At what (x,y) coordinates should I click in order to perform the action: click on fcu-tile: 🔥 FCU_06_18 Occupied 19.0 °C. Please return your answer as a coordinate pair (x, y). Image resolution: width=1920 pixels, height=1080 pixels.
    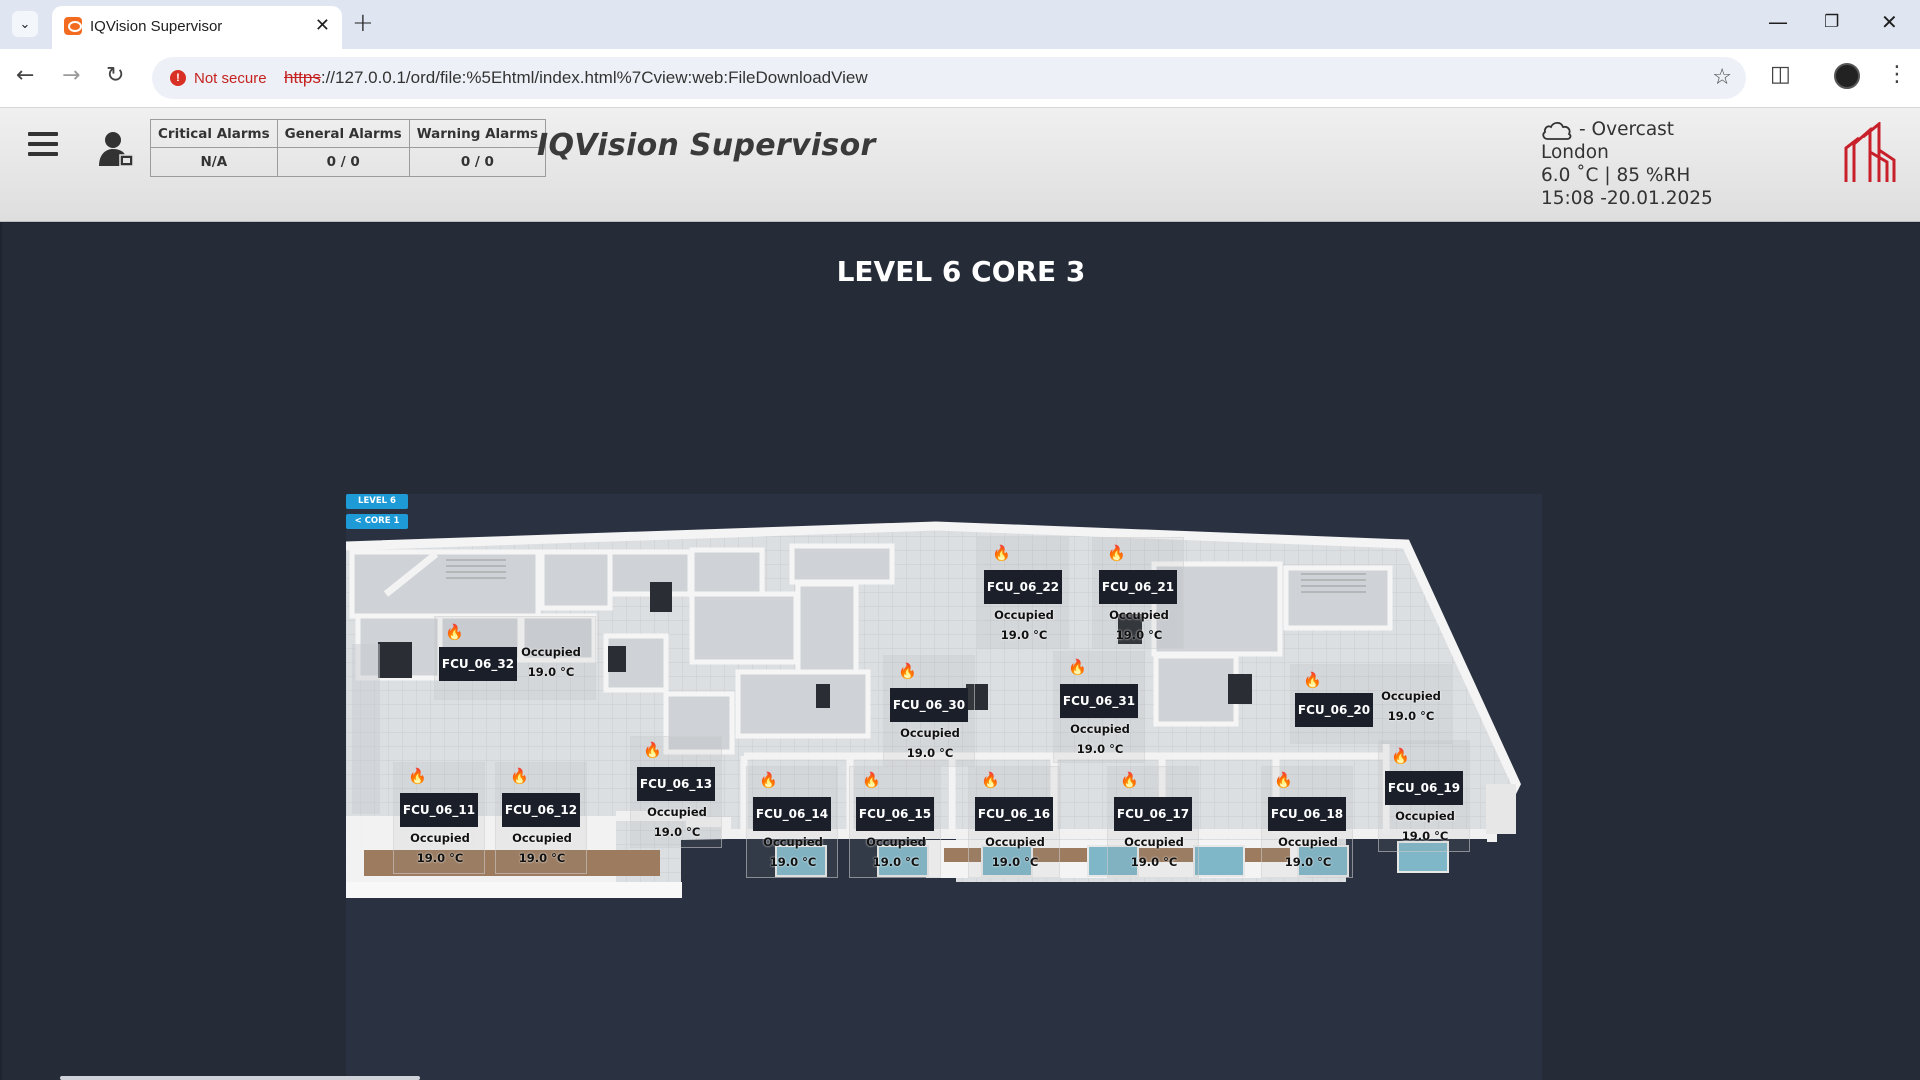
    Looking at the image, I should click on (1307, 822).